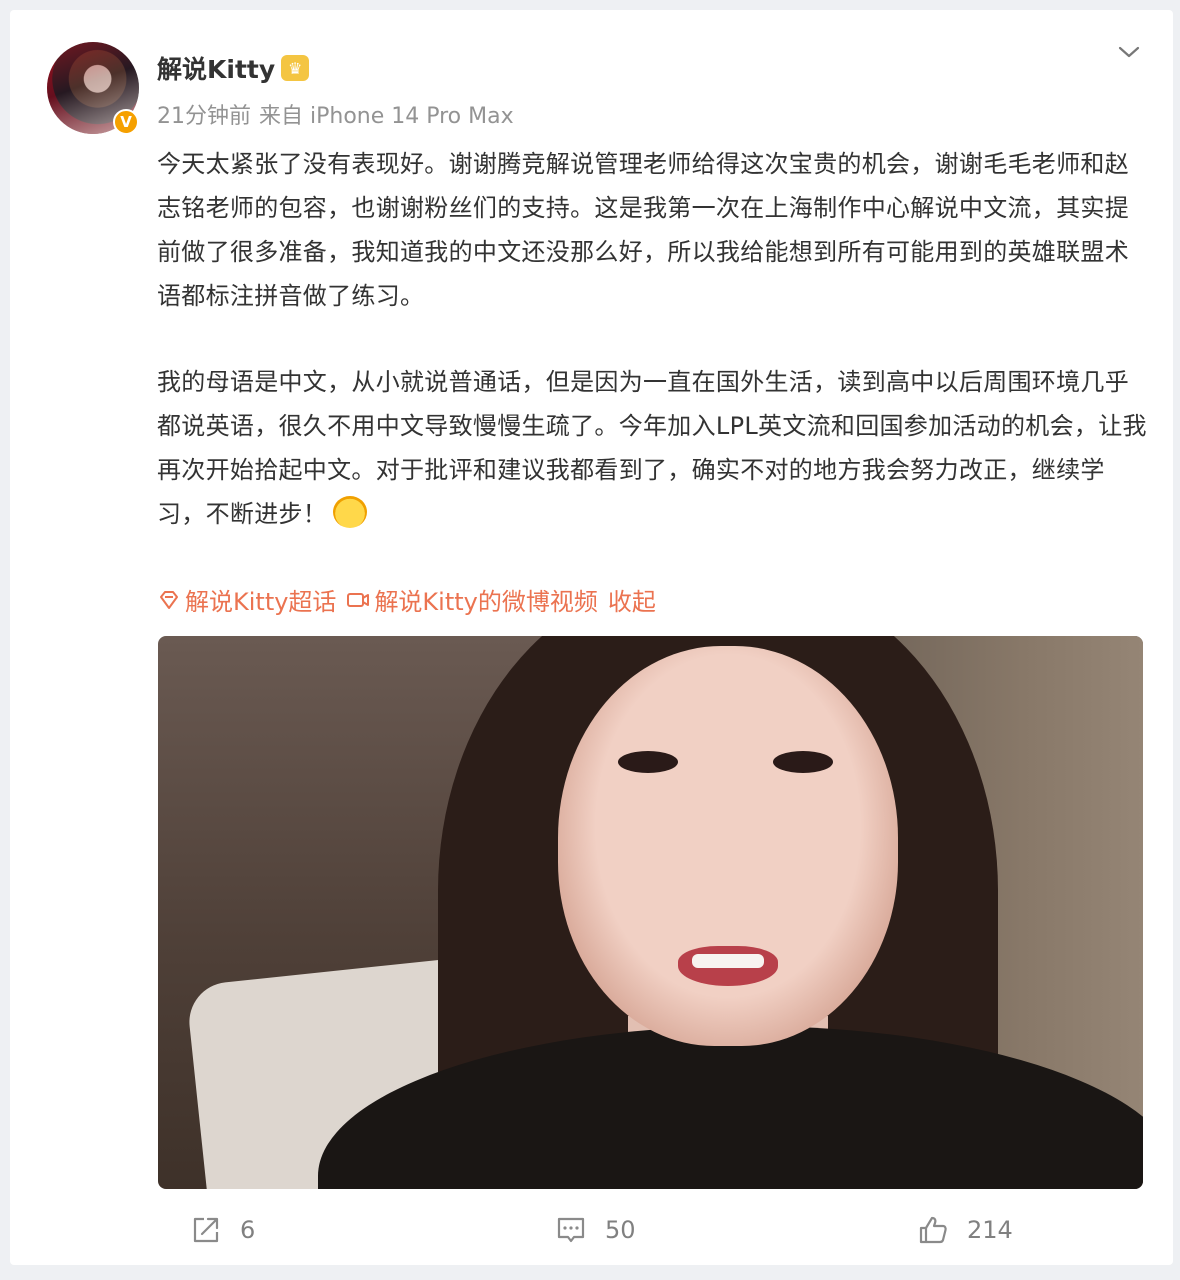 This screenshot has width=1180, height=1280. I want to click on action-bar: 6 50 214, so click(591, 1230).